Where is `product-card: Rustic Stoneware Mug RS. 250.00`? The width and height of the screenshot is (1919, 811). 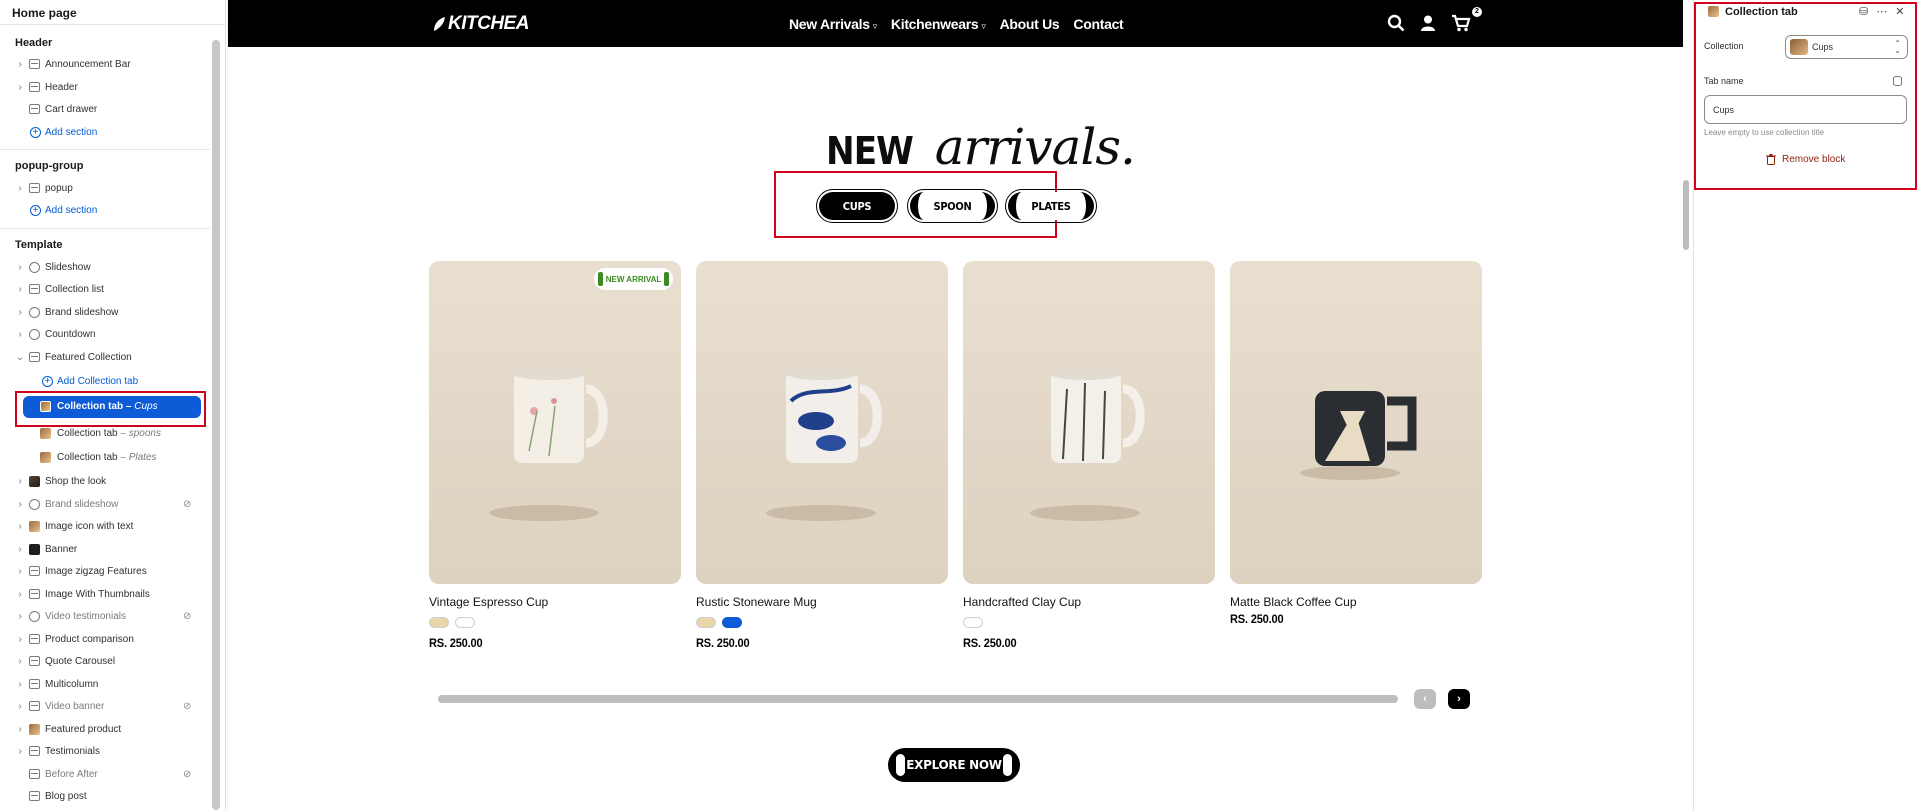
product-card: Rustic Stoneware Mug RS. 250.00 is located at coordinates (822, 455).